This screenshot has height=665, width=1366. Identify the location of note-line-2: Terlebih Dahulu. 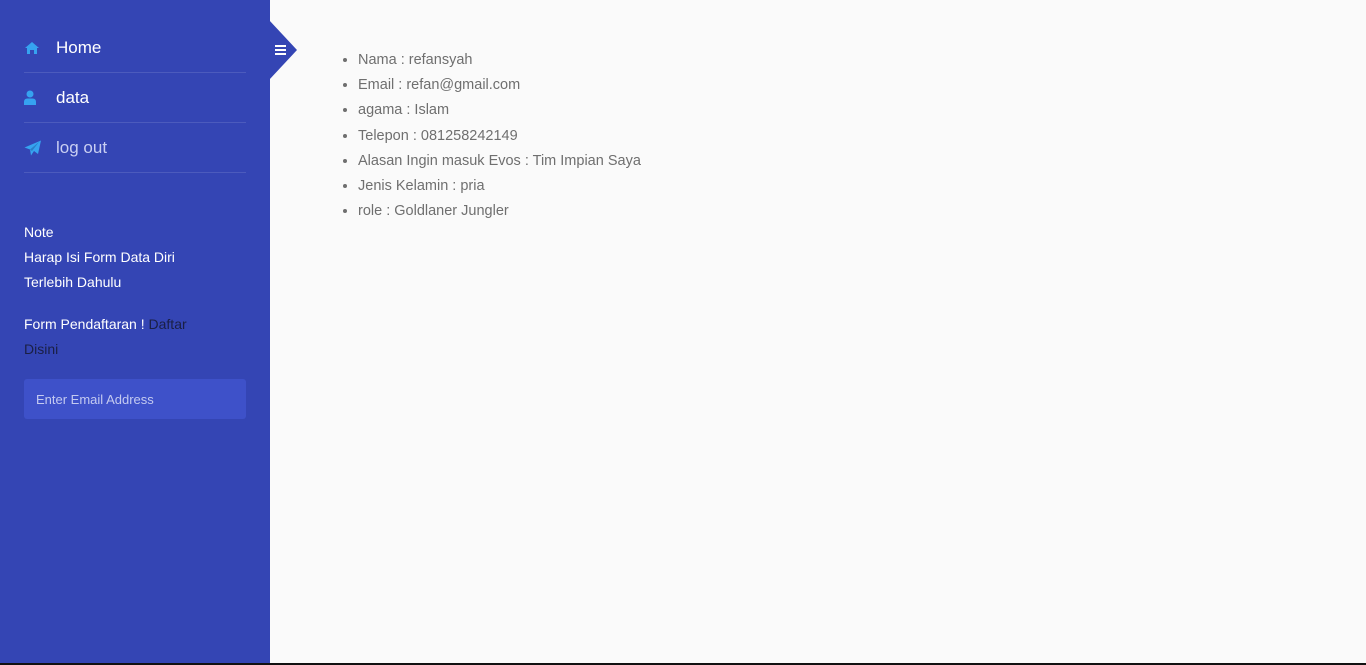
(73, 282).